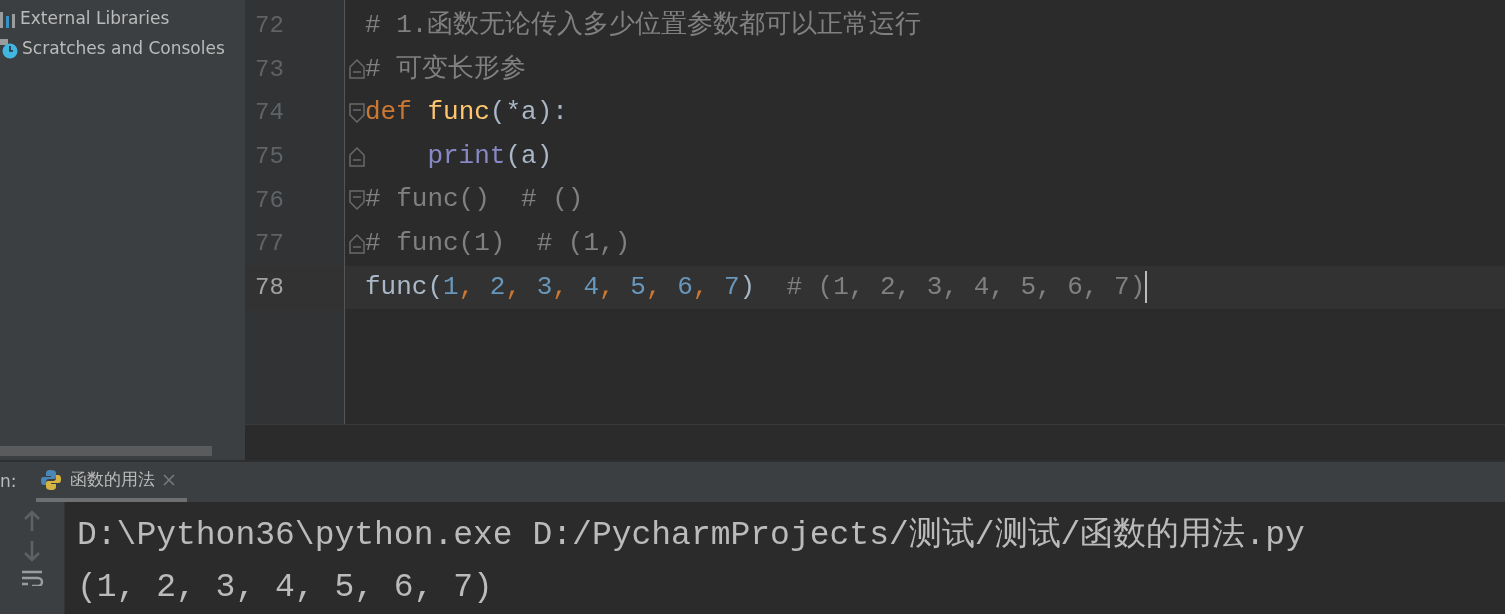 The height and width of the screenshot is (614, 1505). Describe the element at coordinates (32, 578) in the screenshot. I see `soft-wrap-icon` at that location.